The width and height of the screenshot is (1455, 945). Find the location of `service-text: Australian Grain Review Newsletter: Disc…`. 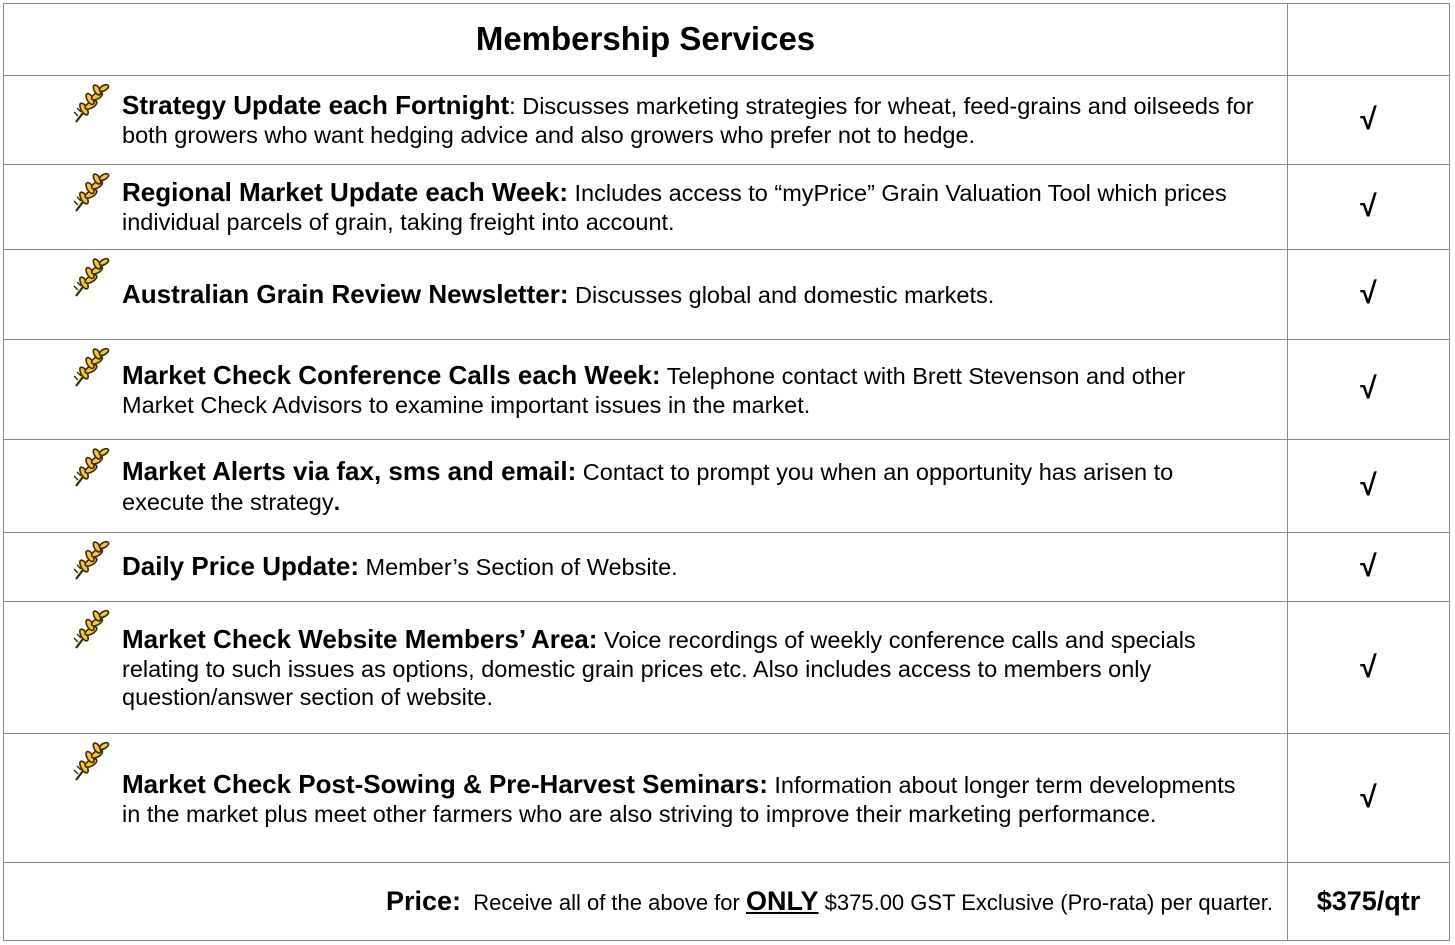

service-text: Australian Grain Review Newsletter: Disc… is located at coordinates (689, 294).